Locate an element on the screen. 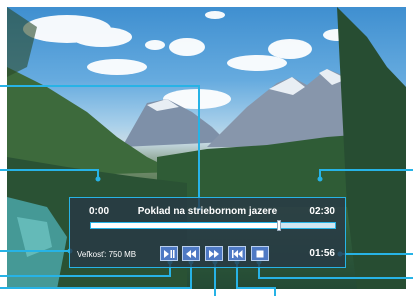 The height and width of the screenshot is (296, 413). previous-button is located at coordinates (237, 253).